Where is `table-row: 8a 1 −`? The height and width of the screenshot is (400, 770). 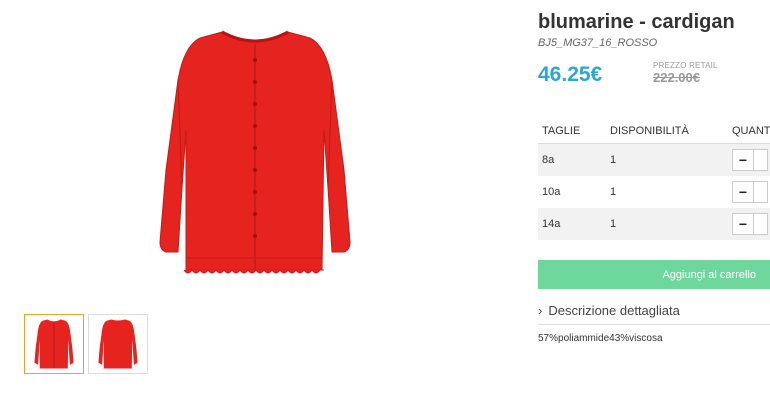 table-row: 8a 1 − is located at coordinates (654, 160).